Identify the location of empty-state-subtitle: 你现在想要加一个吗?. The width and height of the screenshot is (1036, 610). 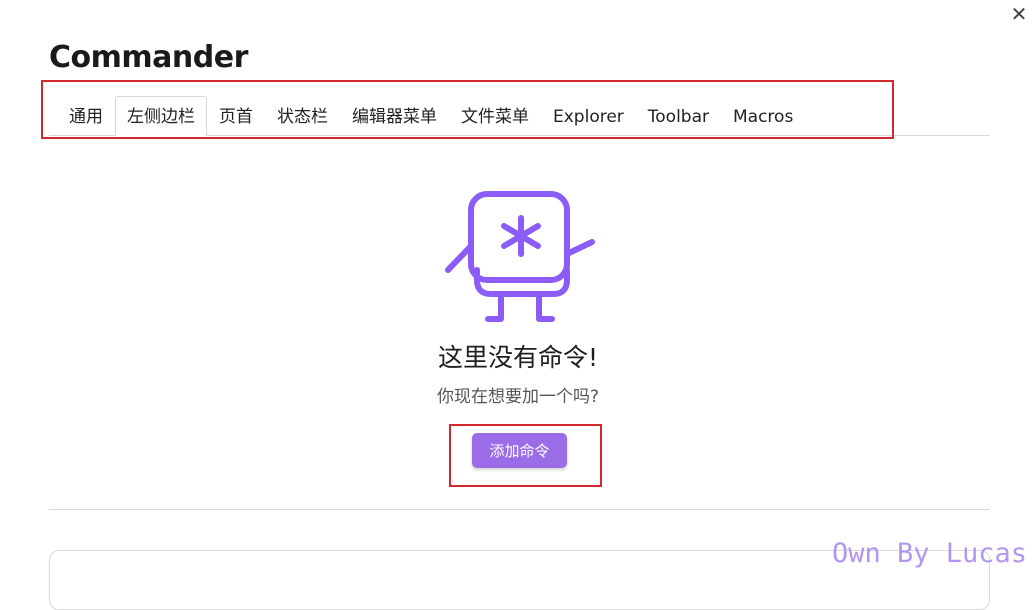
(518, 397).